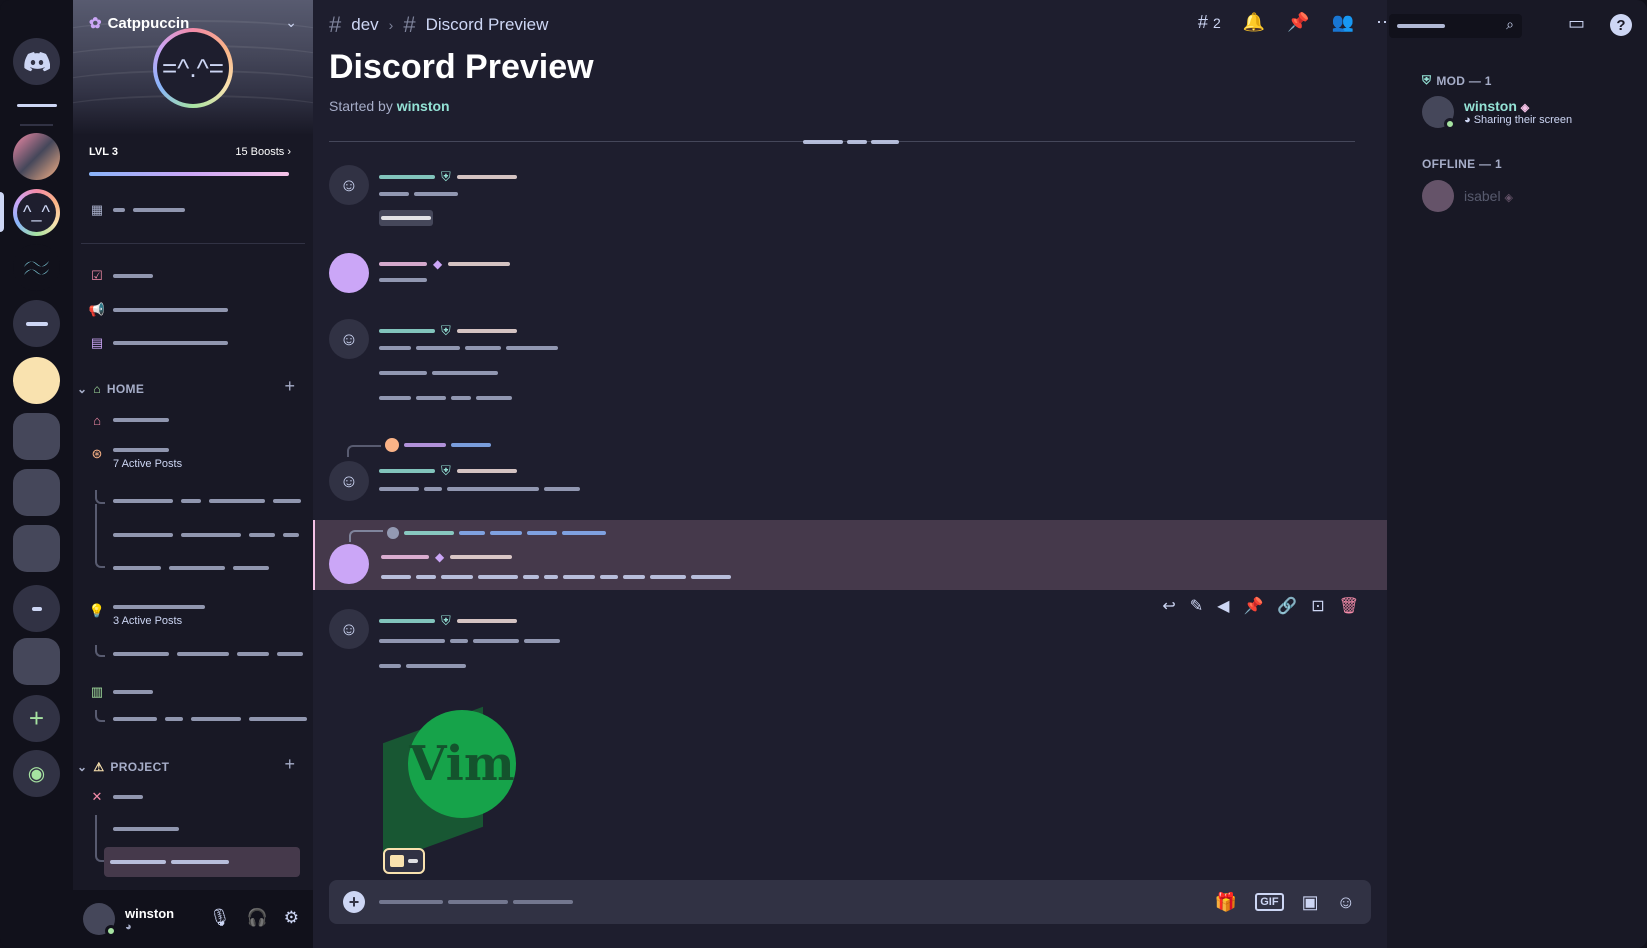 This screenshot has width=1647, height=948. Describe the element at coordinates (36, 125) in the screenshot. I see `rail-divider` at that location.